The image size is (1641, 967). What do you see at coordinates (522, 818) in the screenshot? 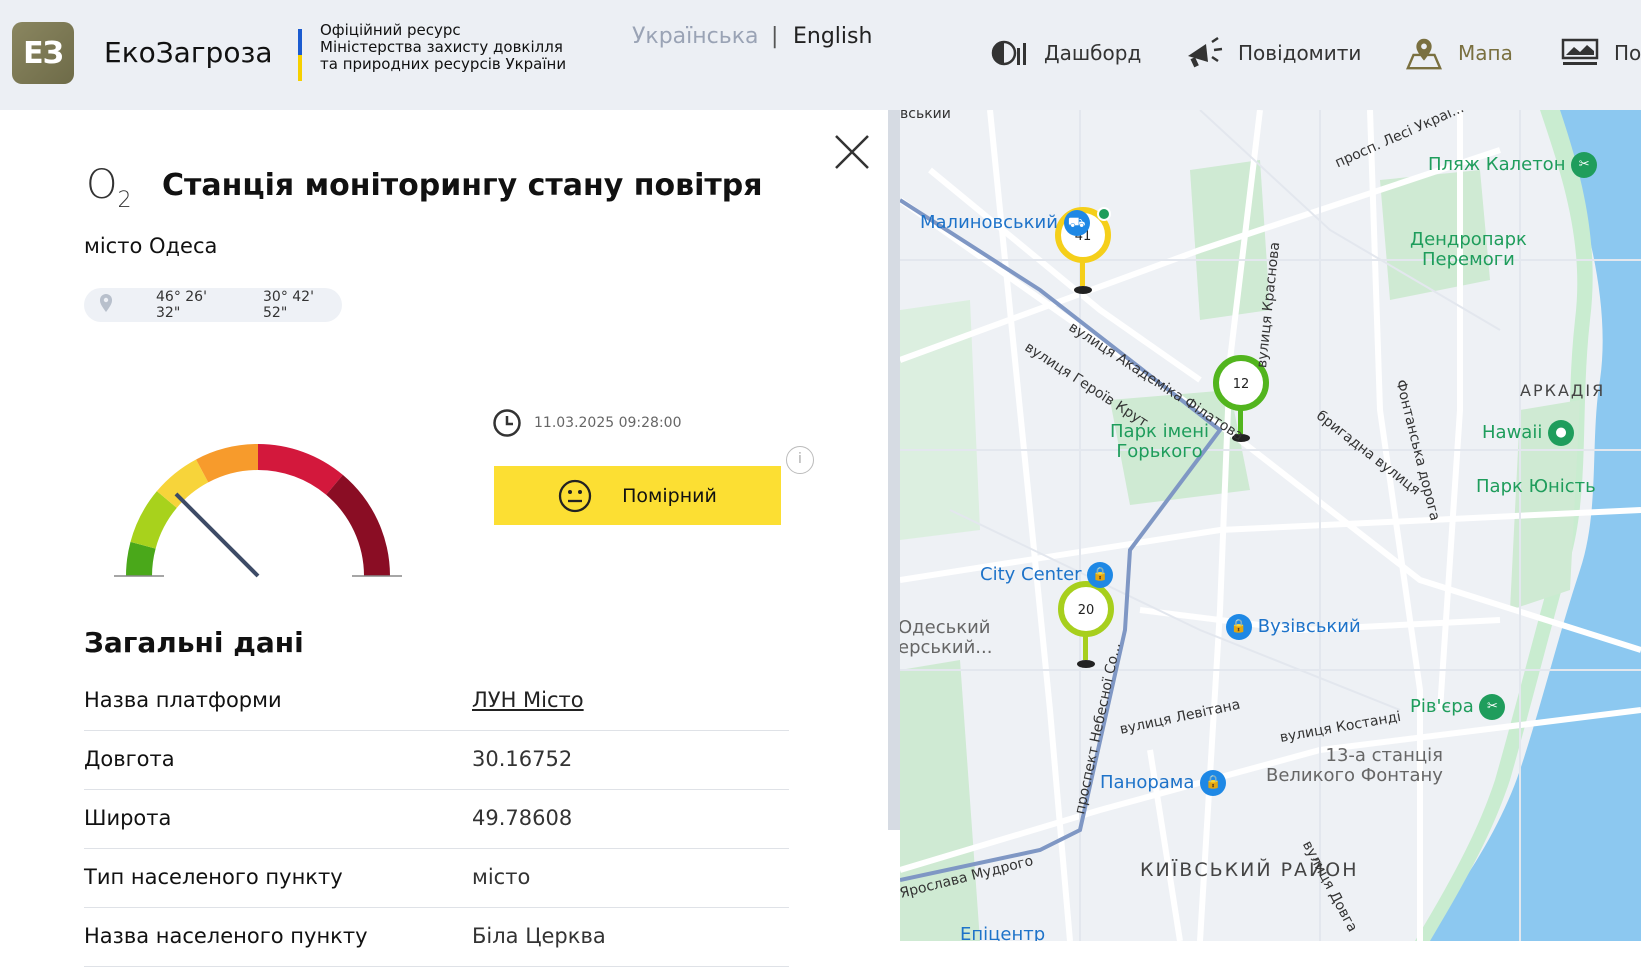
I see `row-value: 49.78608` at bounding box center [522, 818].